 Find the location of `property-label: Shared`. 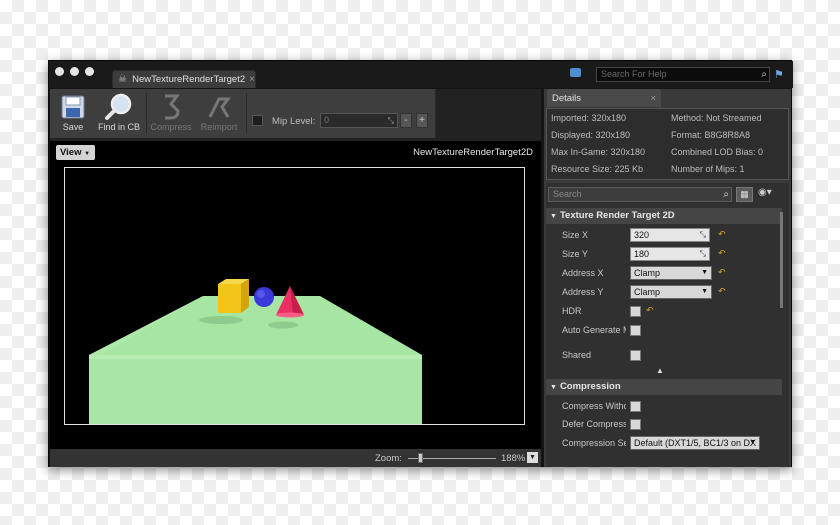

property-label: Shared is located at coordinates (577, 355).